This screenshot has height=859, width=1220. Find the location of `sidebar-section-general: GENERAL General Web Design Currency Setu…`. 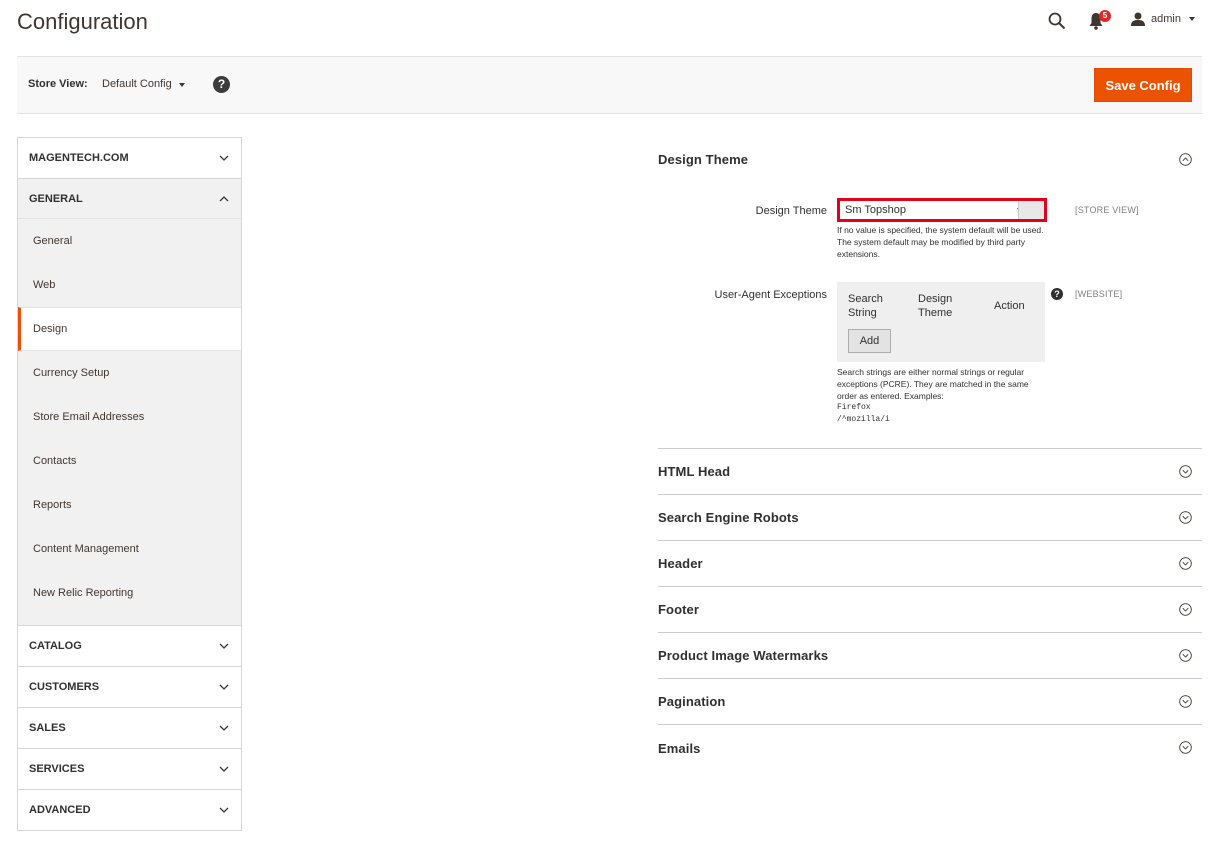

sidebar-section-general: GENERAL General Web Design Currency Setu… is located at coordinates (129, 402).